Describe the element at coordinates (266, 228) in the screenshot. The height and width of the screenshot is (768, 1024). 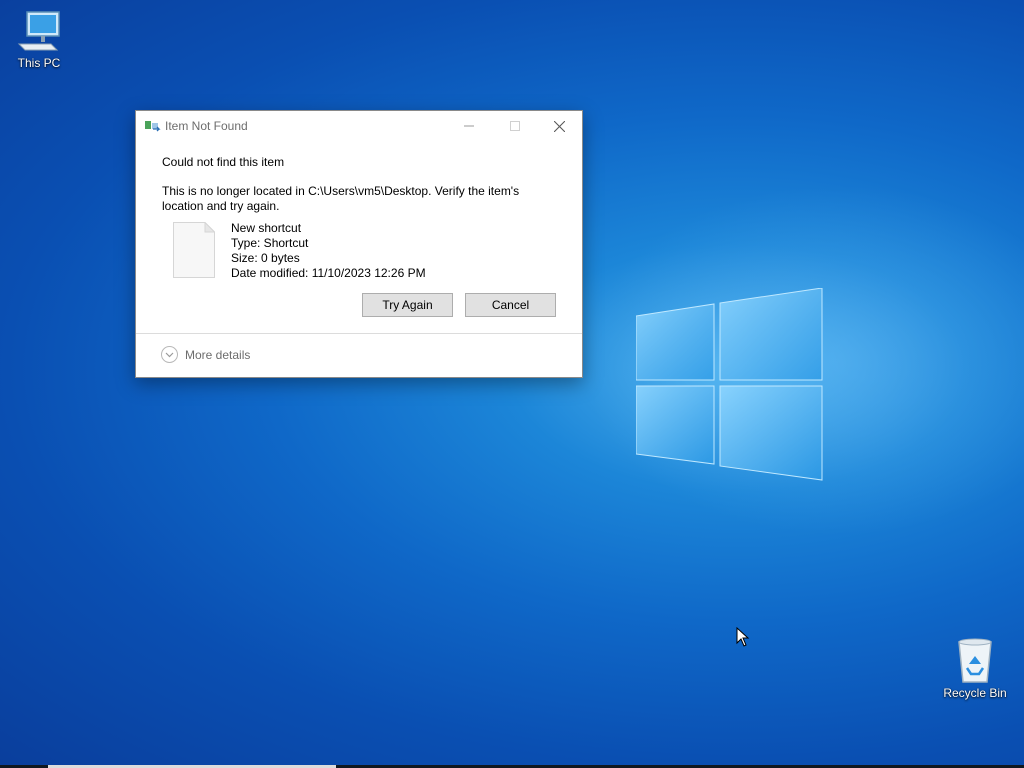
I see `file-name: New shortcut` at that location.